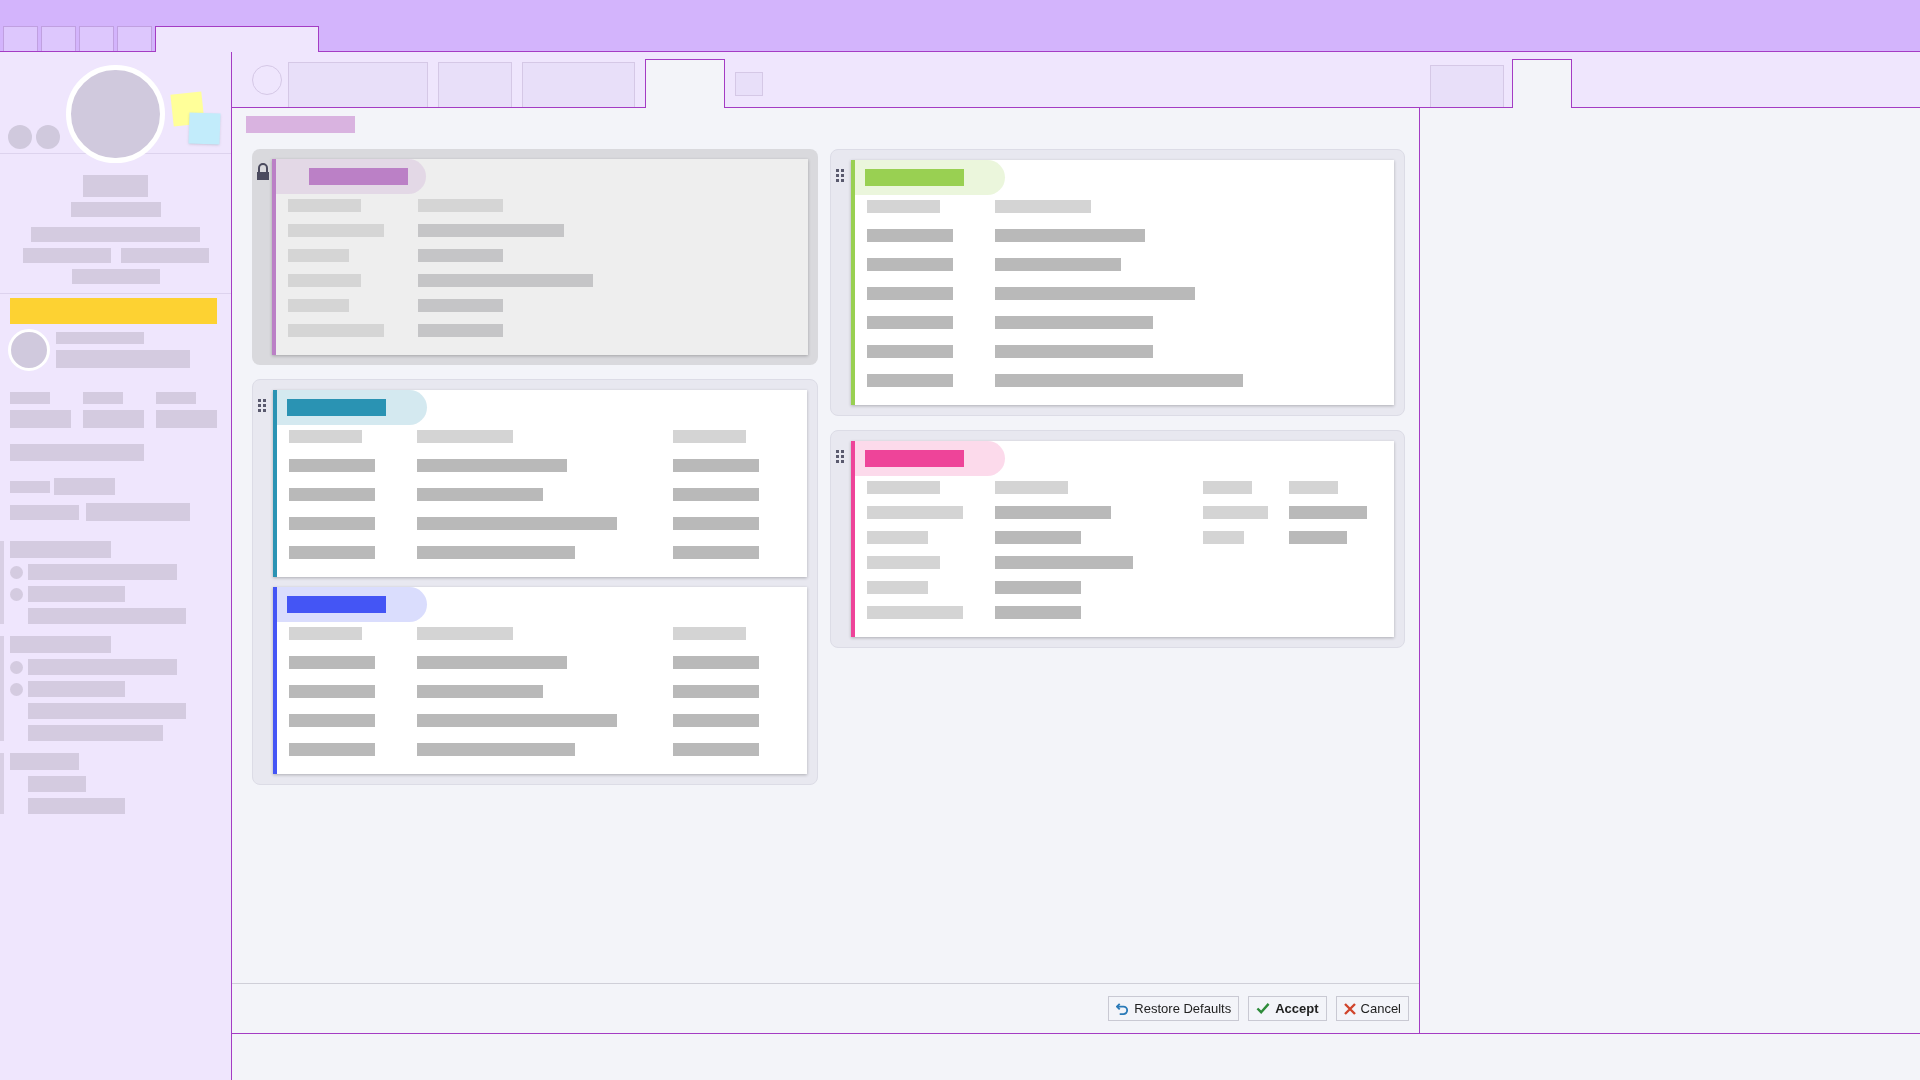 This screenshot has height=1080, width=1920. I want to click on lock-icon, so click(263, 172).